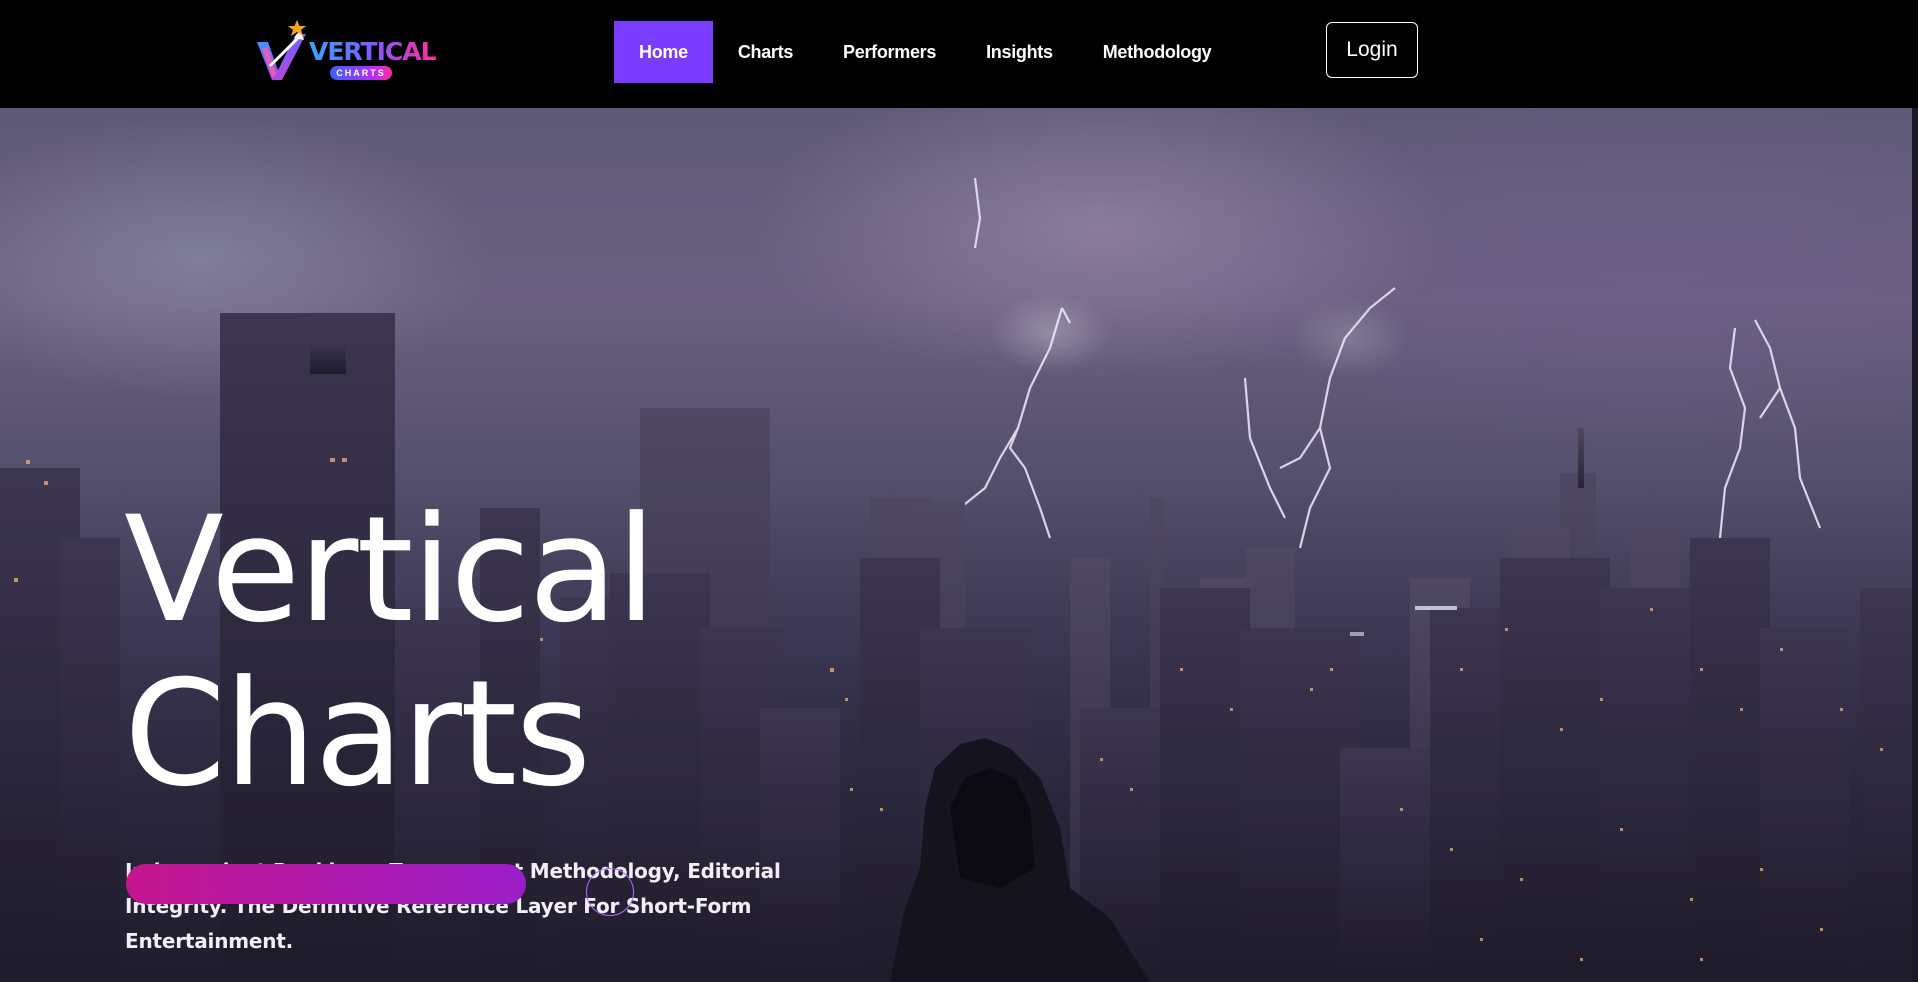 The height and width of the screenshot is (982, 1918). What do you see at coordinates (357, 734) in the screenshot?
I see `hero-title-line-2: Charts` at bounding box center [357, 734].